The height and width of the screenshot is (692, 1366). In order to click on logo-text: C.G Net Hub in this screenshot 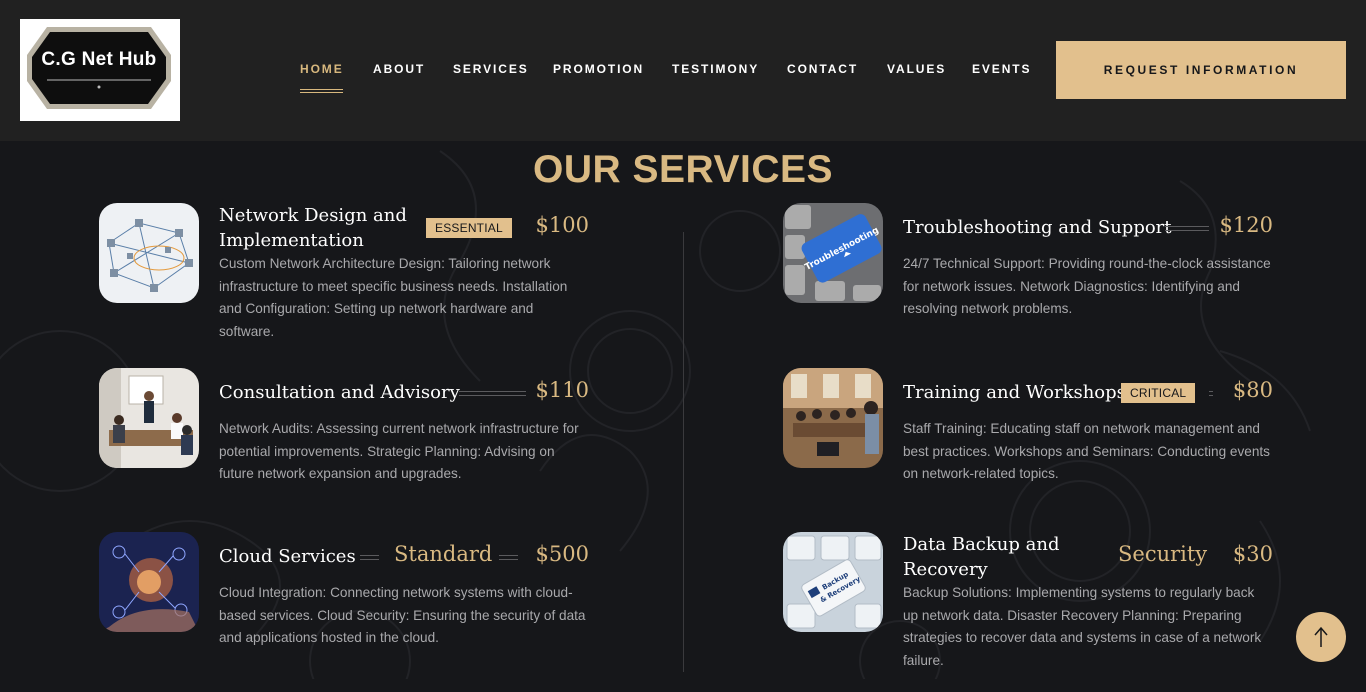, I will do `click(99, 59)`.